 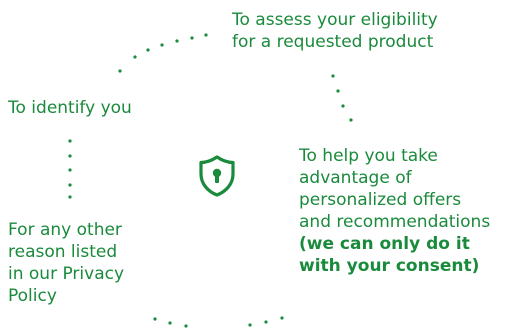 I want to click on purpose-identify-you: To identify you, so click(x=70, y=108).